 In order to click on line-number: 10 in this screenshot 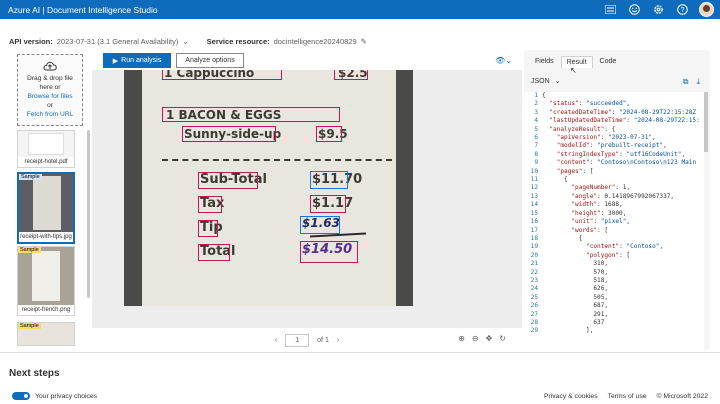, I will do `click(534, 171)`.